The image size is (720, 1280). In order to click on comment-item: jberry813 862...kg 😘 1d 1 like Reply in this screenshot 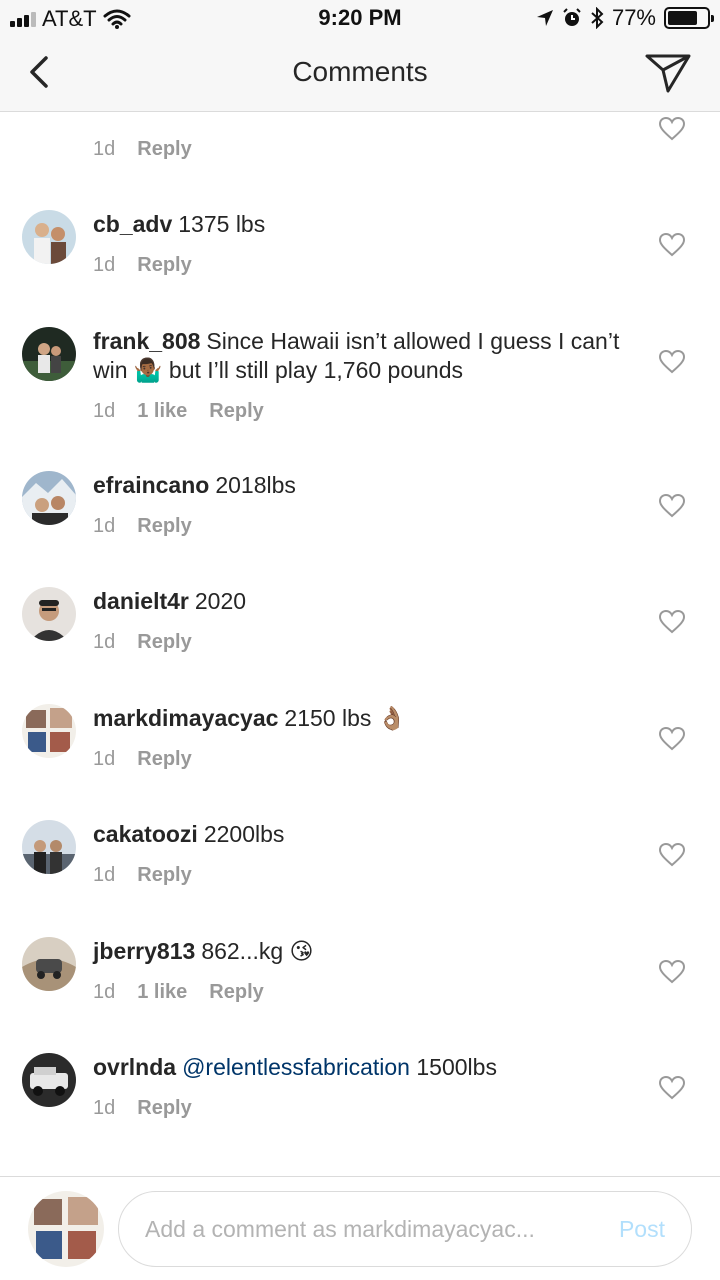, I will do `click(360, 995)`.